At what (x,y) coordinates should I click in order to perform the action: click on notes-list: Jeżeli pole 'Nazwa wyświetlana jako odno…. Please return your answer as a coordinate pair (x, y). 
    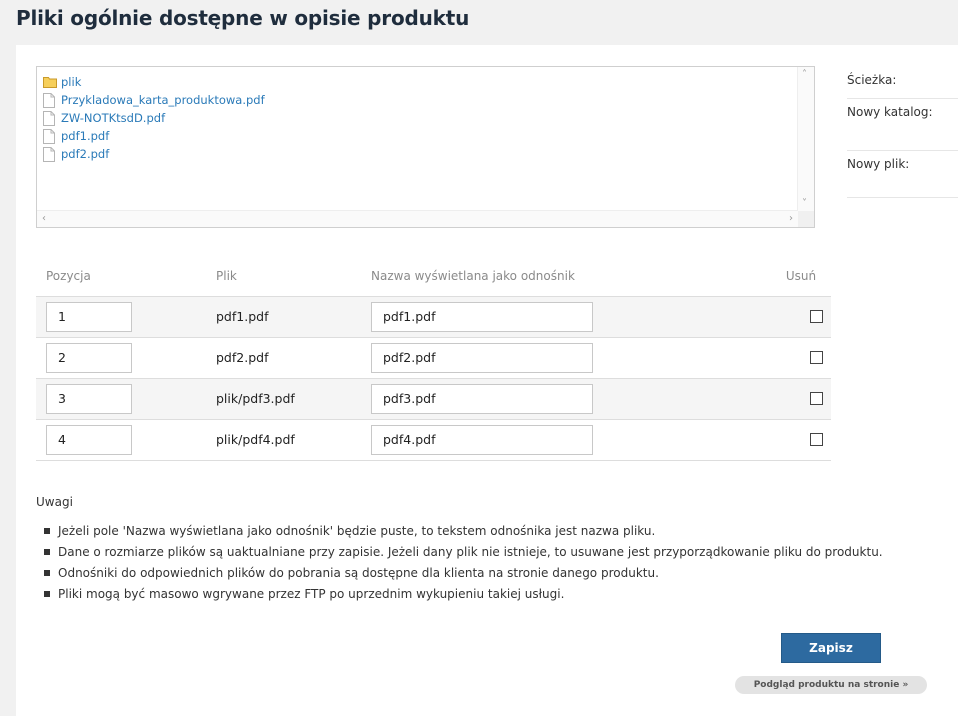
    Looking at the image, I should click on (463, 562).